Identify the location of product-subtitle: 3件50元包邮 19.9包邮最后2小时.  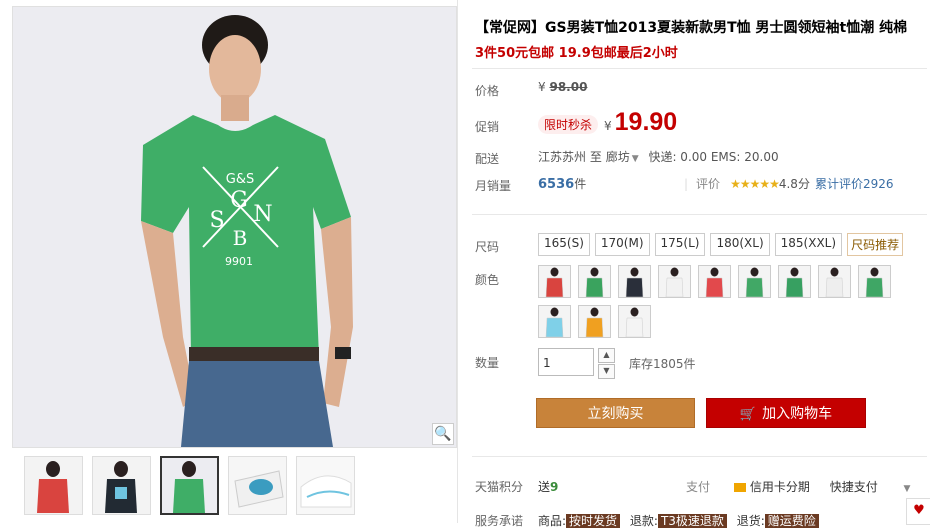
(576, 53).